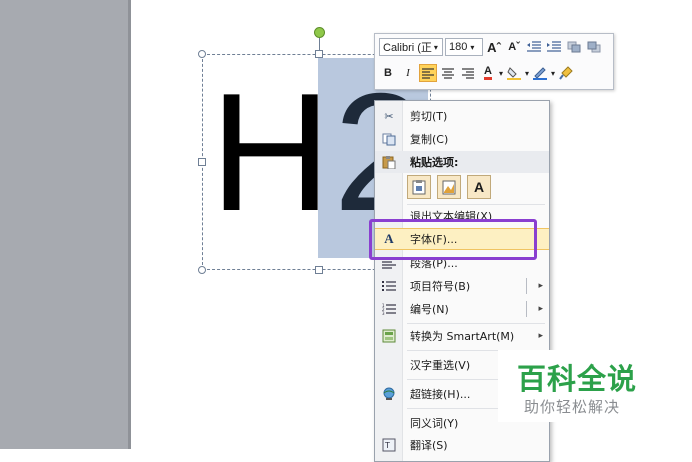 This screenshot has width=692, height=462. What do you see at coordinates (434, 423) in the screenshot?
I see `menu-item-label: 同义词(Y)` at bounding box center [434, 423].